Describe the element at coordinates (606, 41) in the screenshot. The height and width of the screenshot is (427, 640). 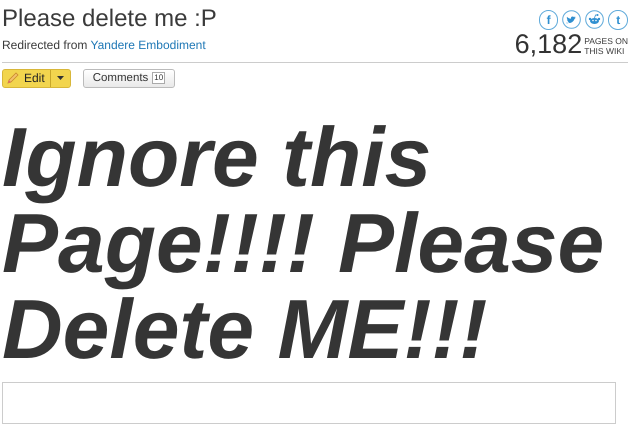
I see `count-label: PAGES ON` at that location.